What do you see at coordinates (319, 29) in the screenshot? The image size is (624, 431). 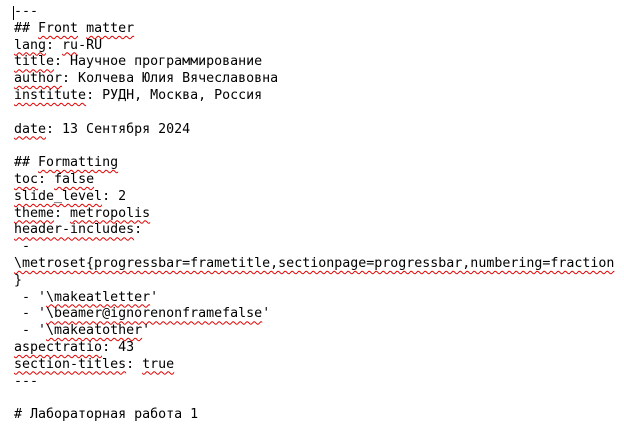 I see `editor-line: ## Front matter` at bounding box center [319, 29].